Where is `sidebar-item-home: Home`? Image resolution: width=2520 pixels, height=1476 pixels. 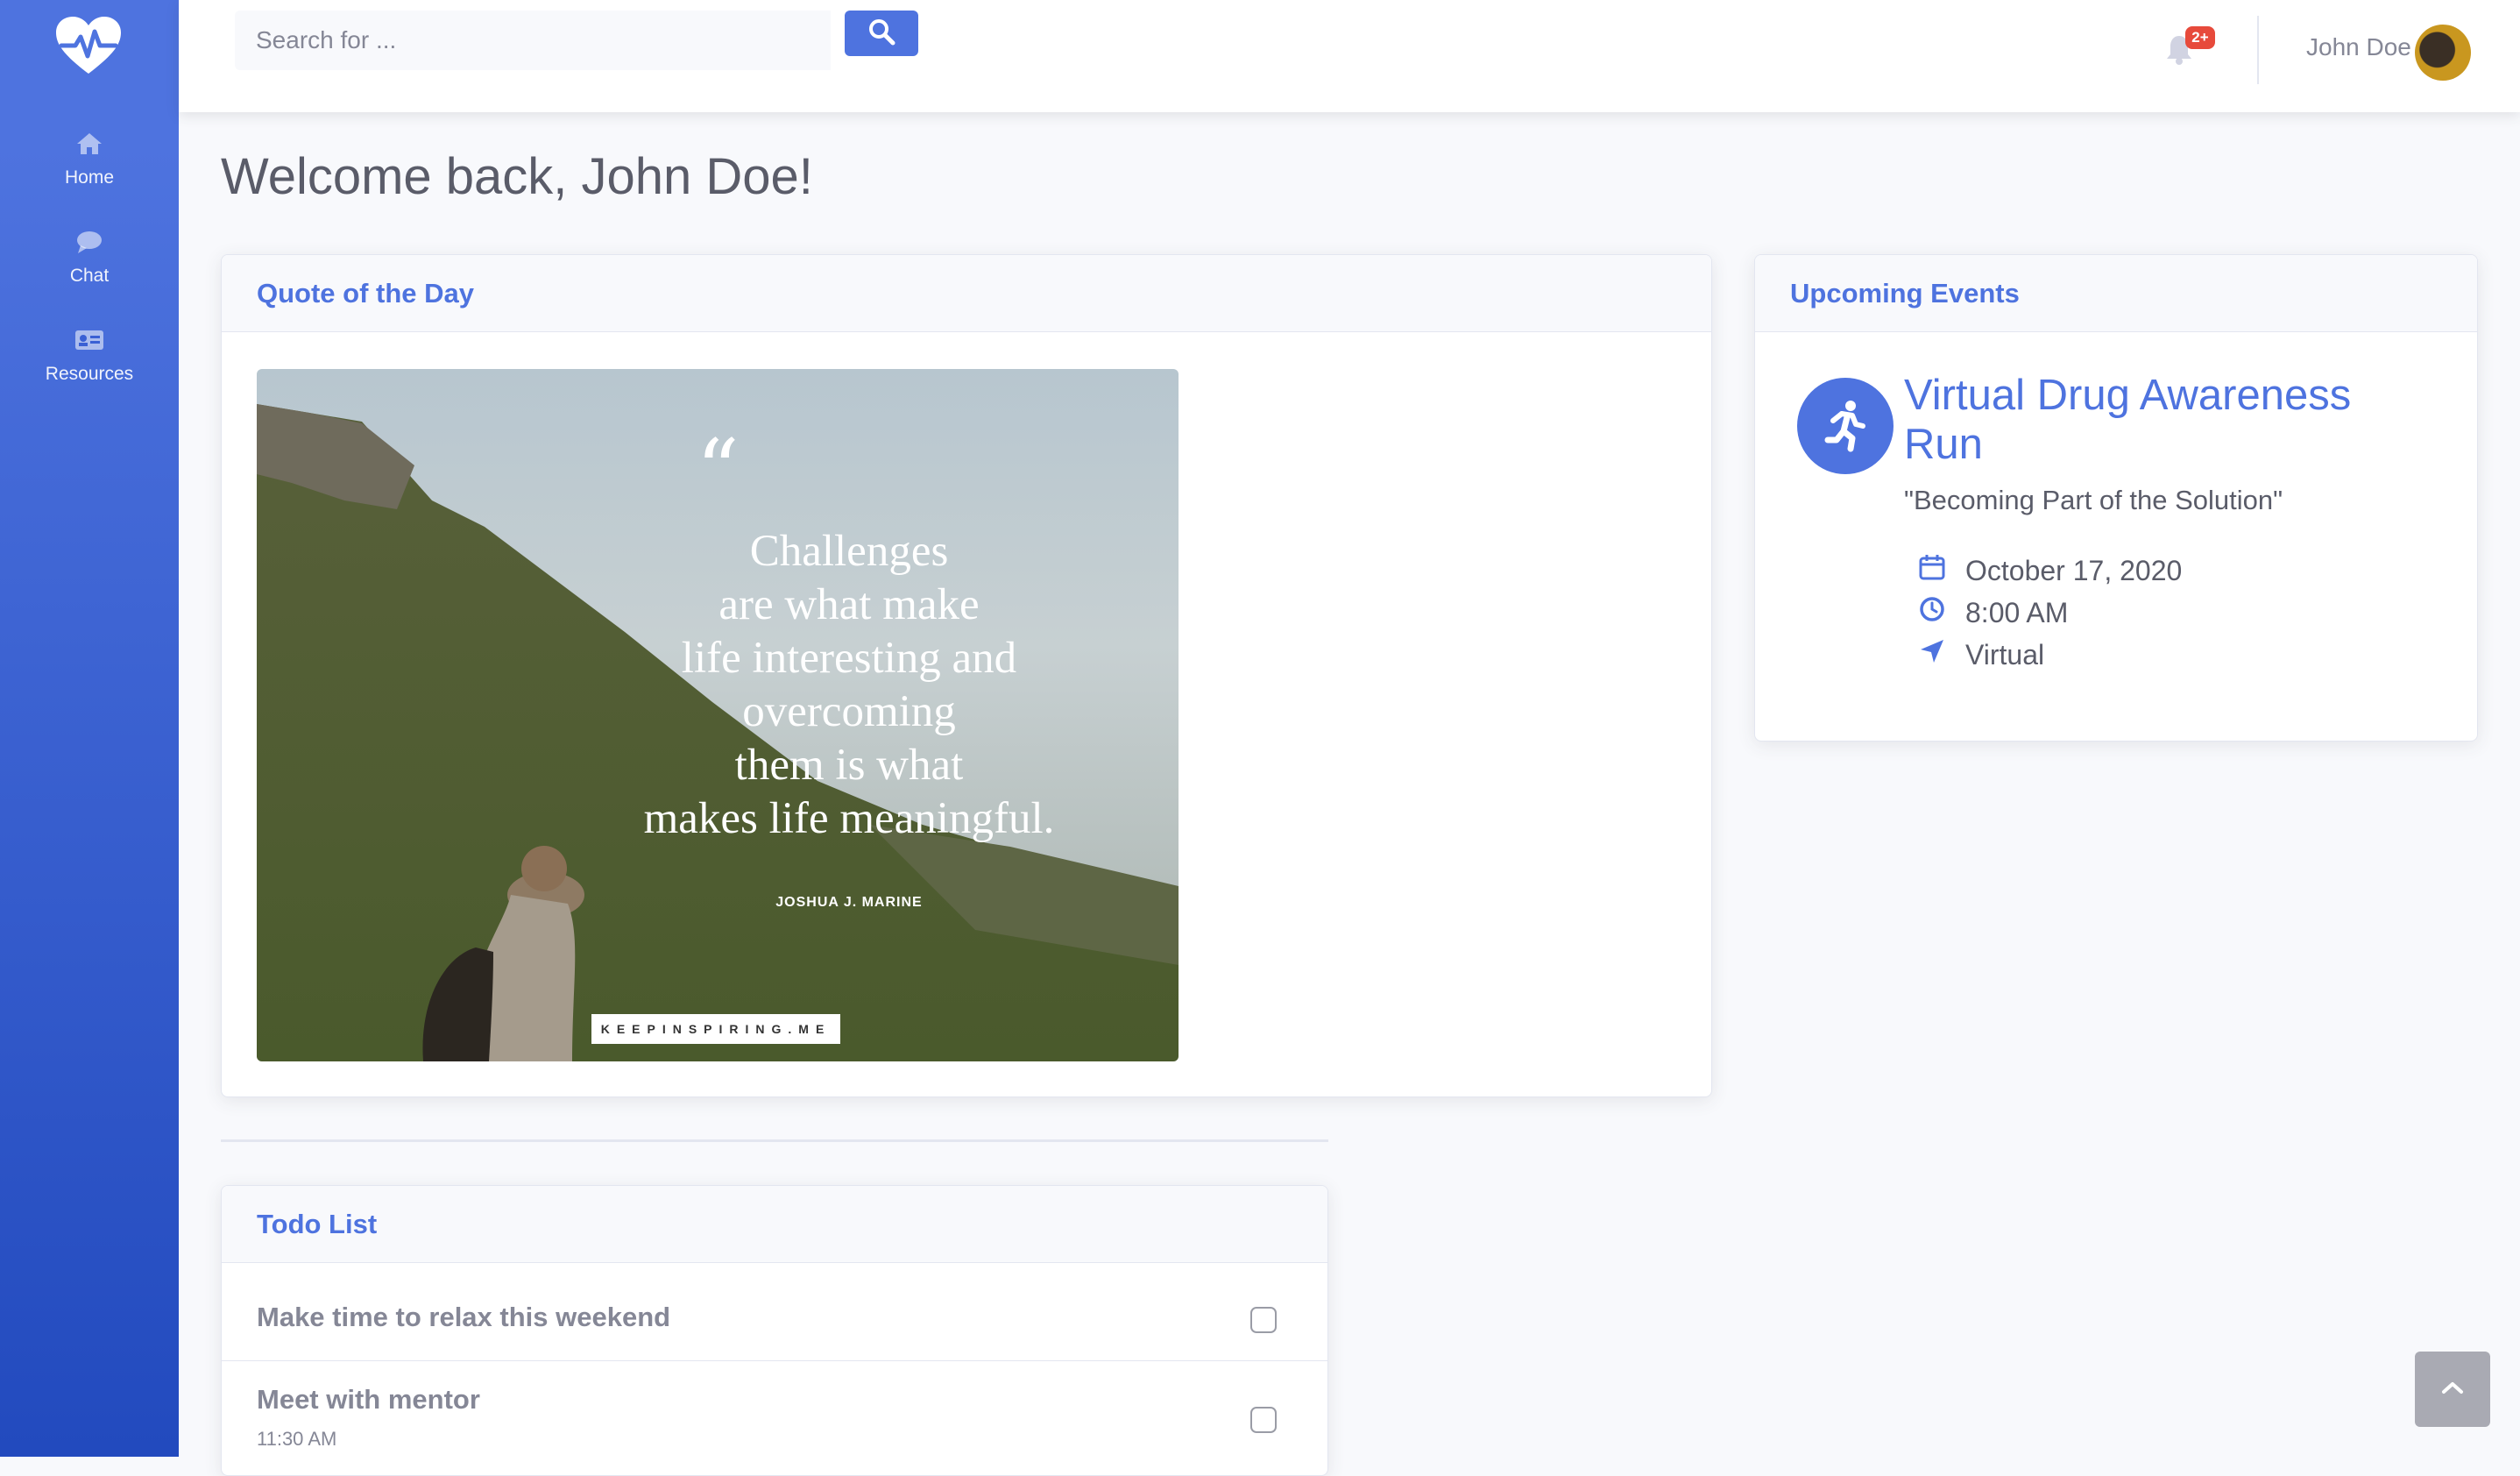 sidebar-item-home: Home is located at coordinates (89, 160).